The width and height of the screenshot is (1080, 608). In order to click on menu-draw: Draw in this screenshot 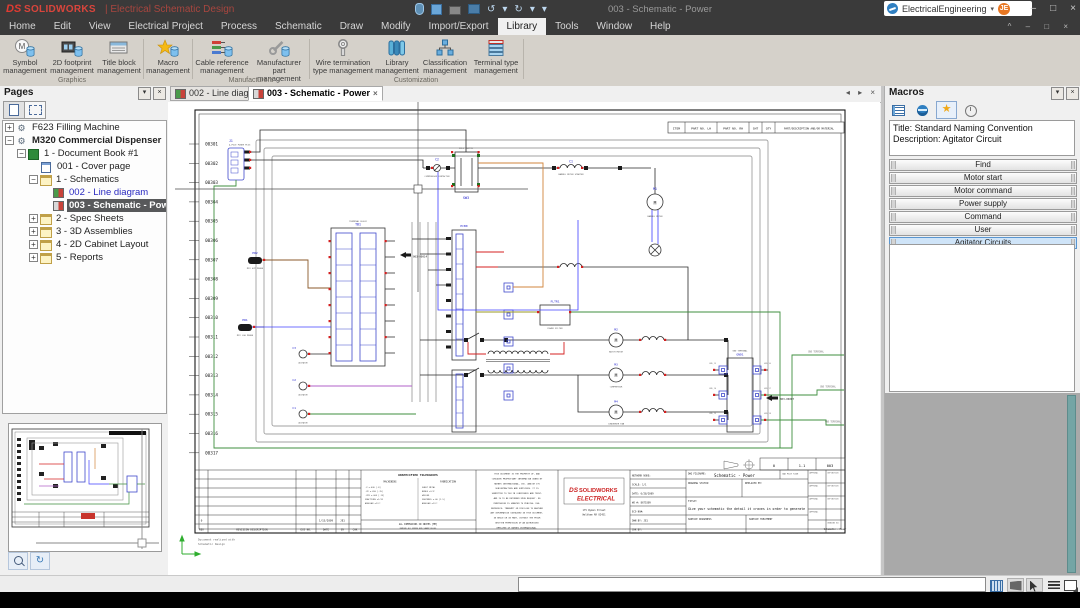, I will do `click(351, 26)`.